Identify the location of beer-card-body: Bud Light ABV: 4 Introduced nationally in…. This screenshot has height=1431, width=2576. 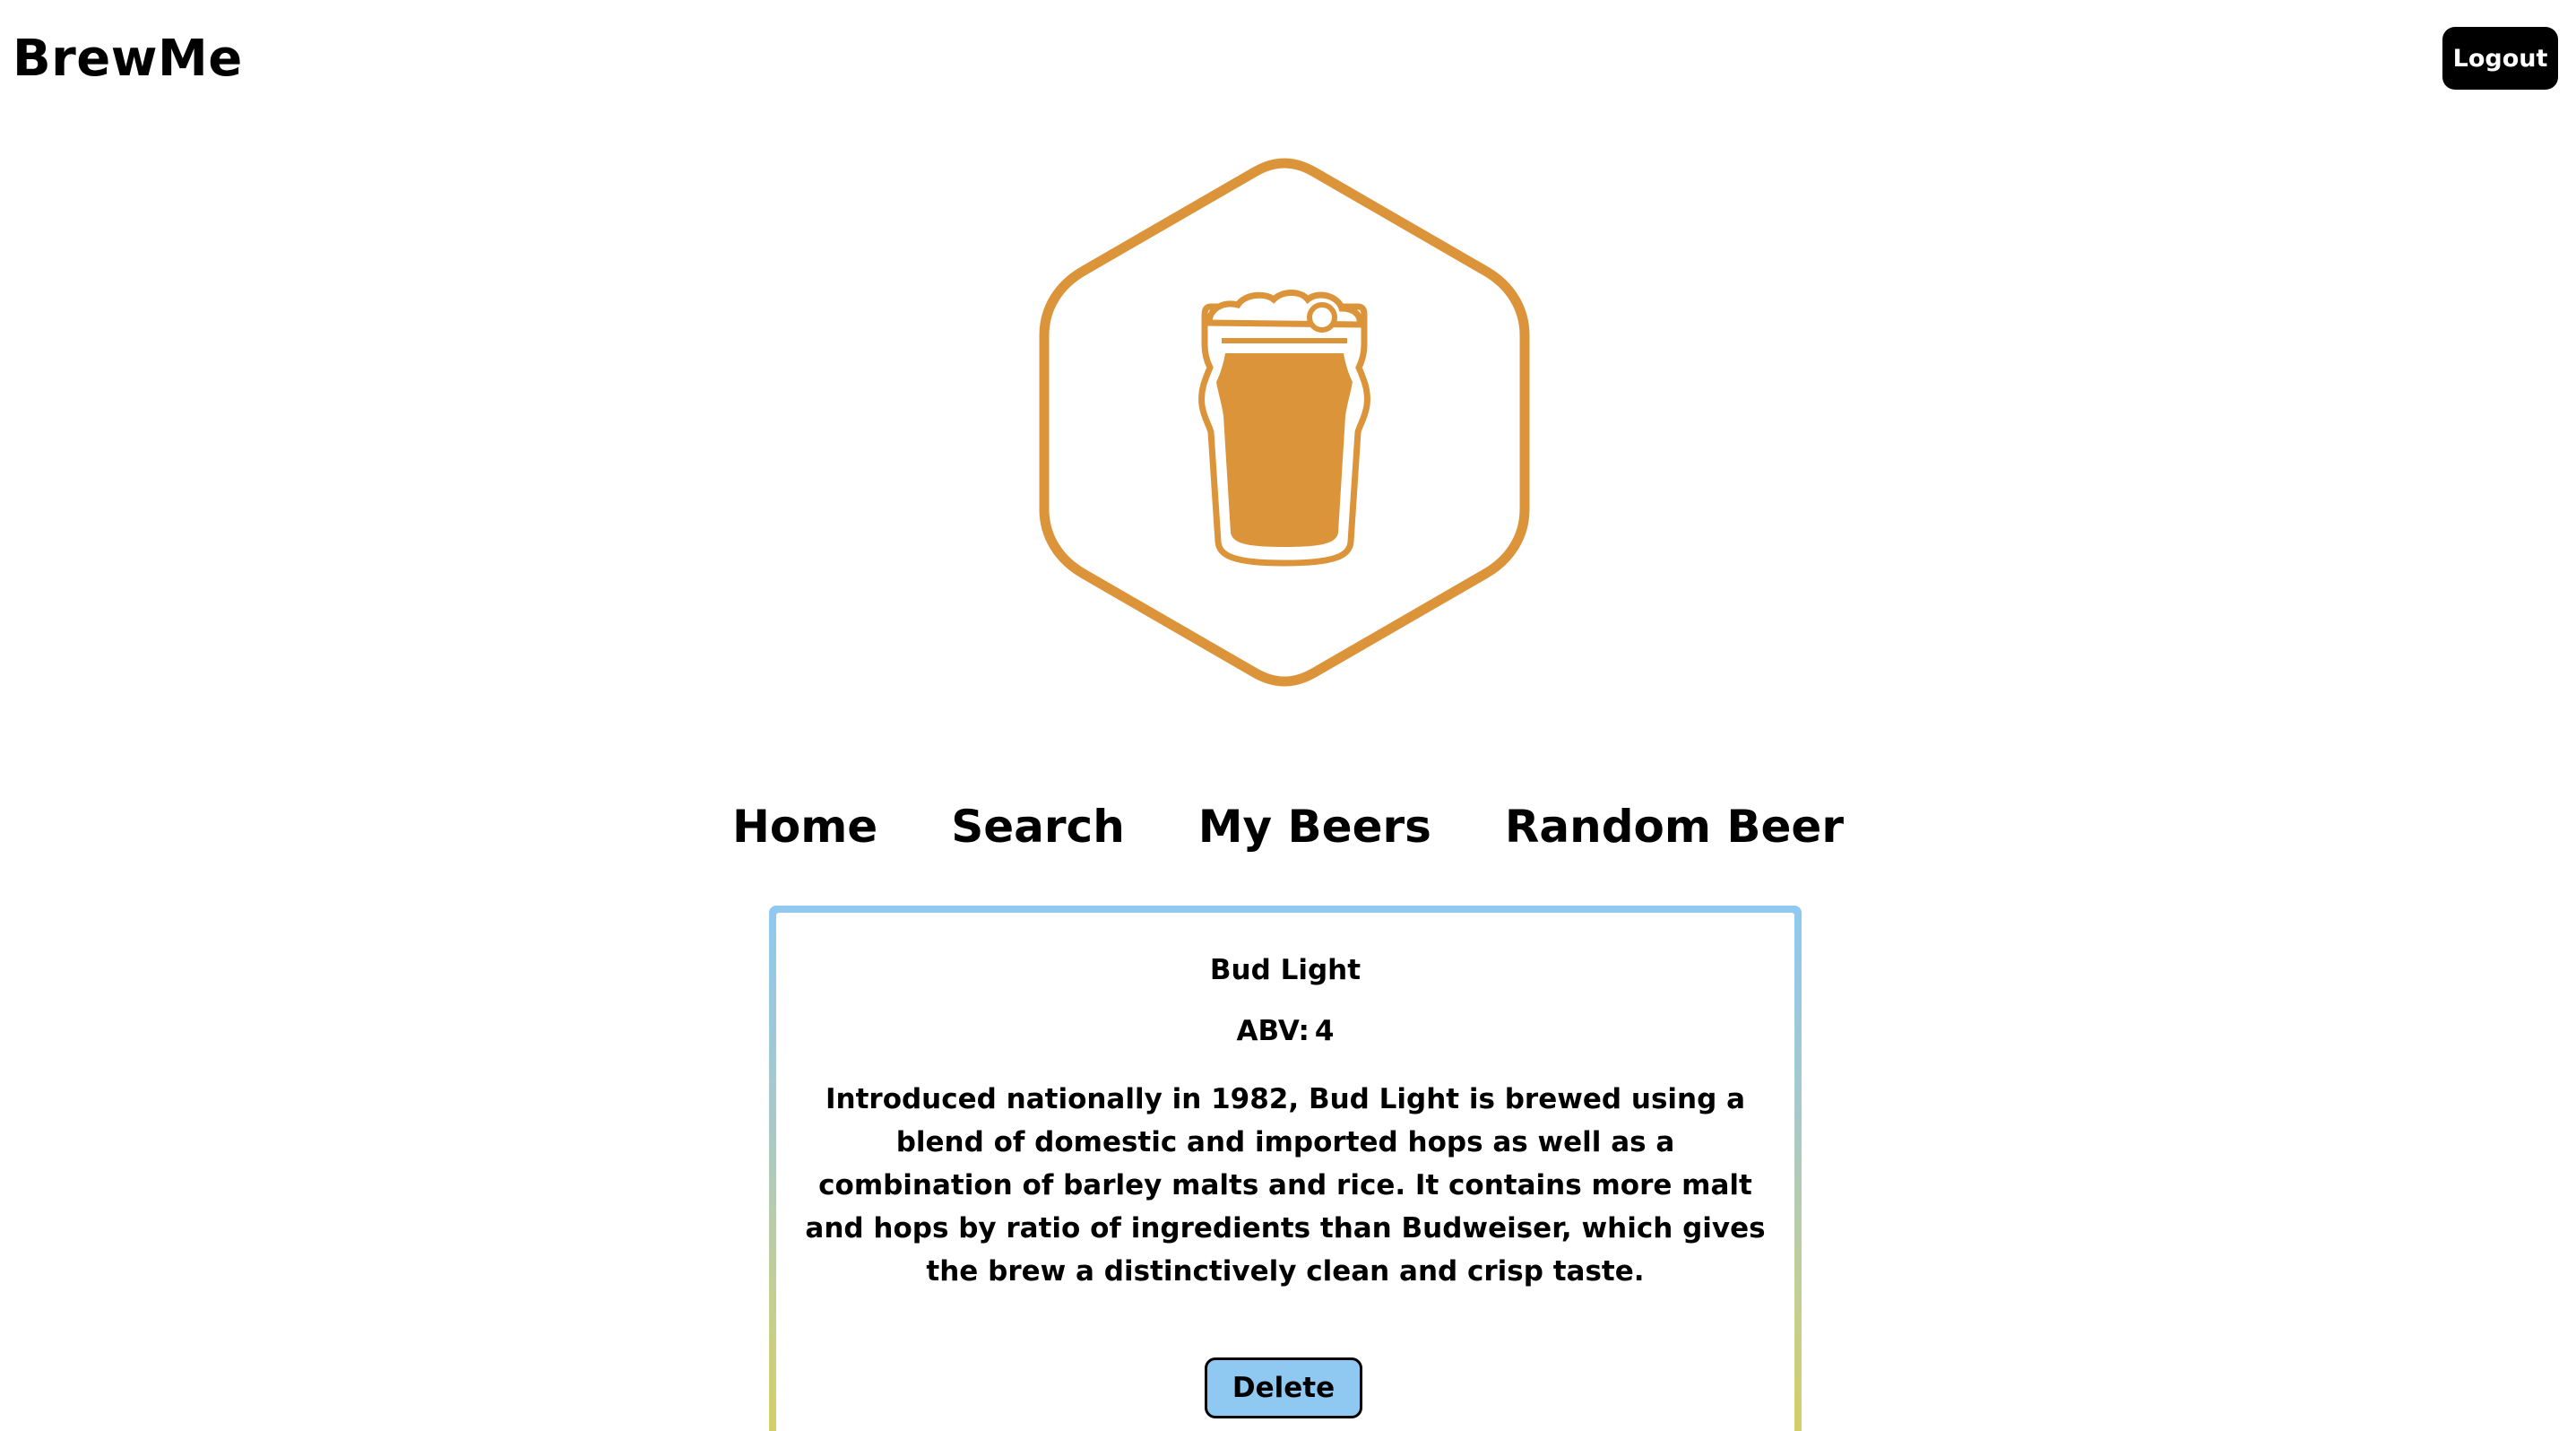
(1285, 1172).